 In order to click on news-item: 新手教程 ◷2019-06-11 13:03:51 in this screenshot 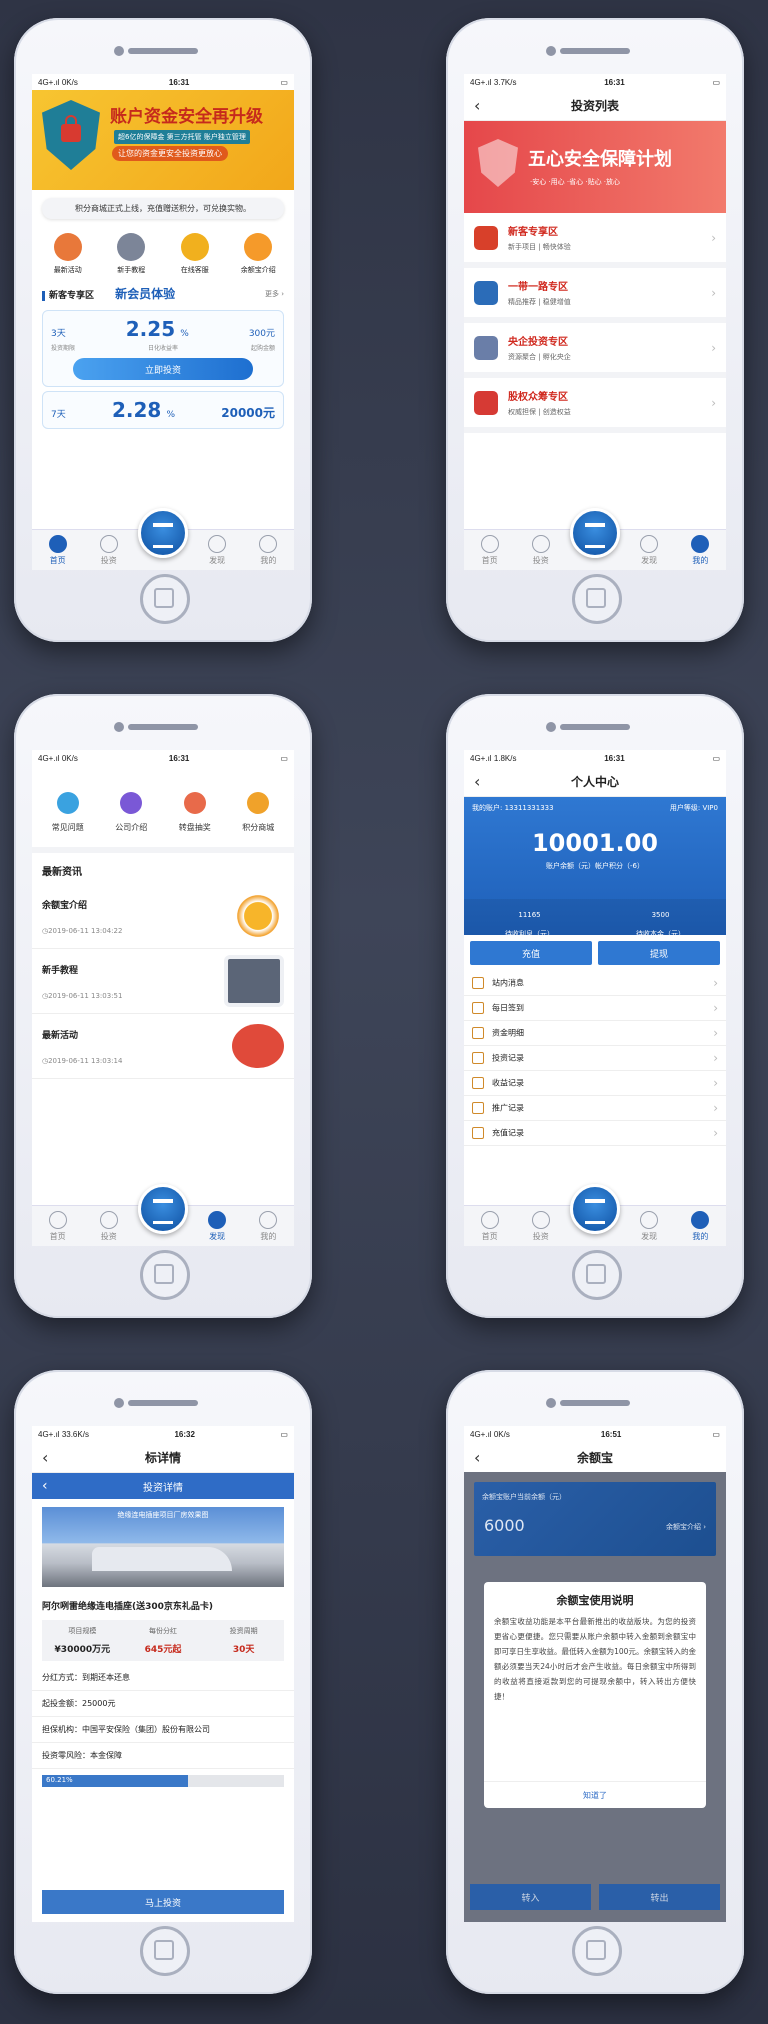, I will do `click(163, 981)`.